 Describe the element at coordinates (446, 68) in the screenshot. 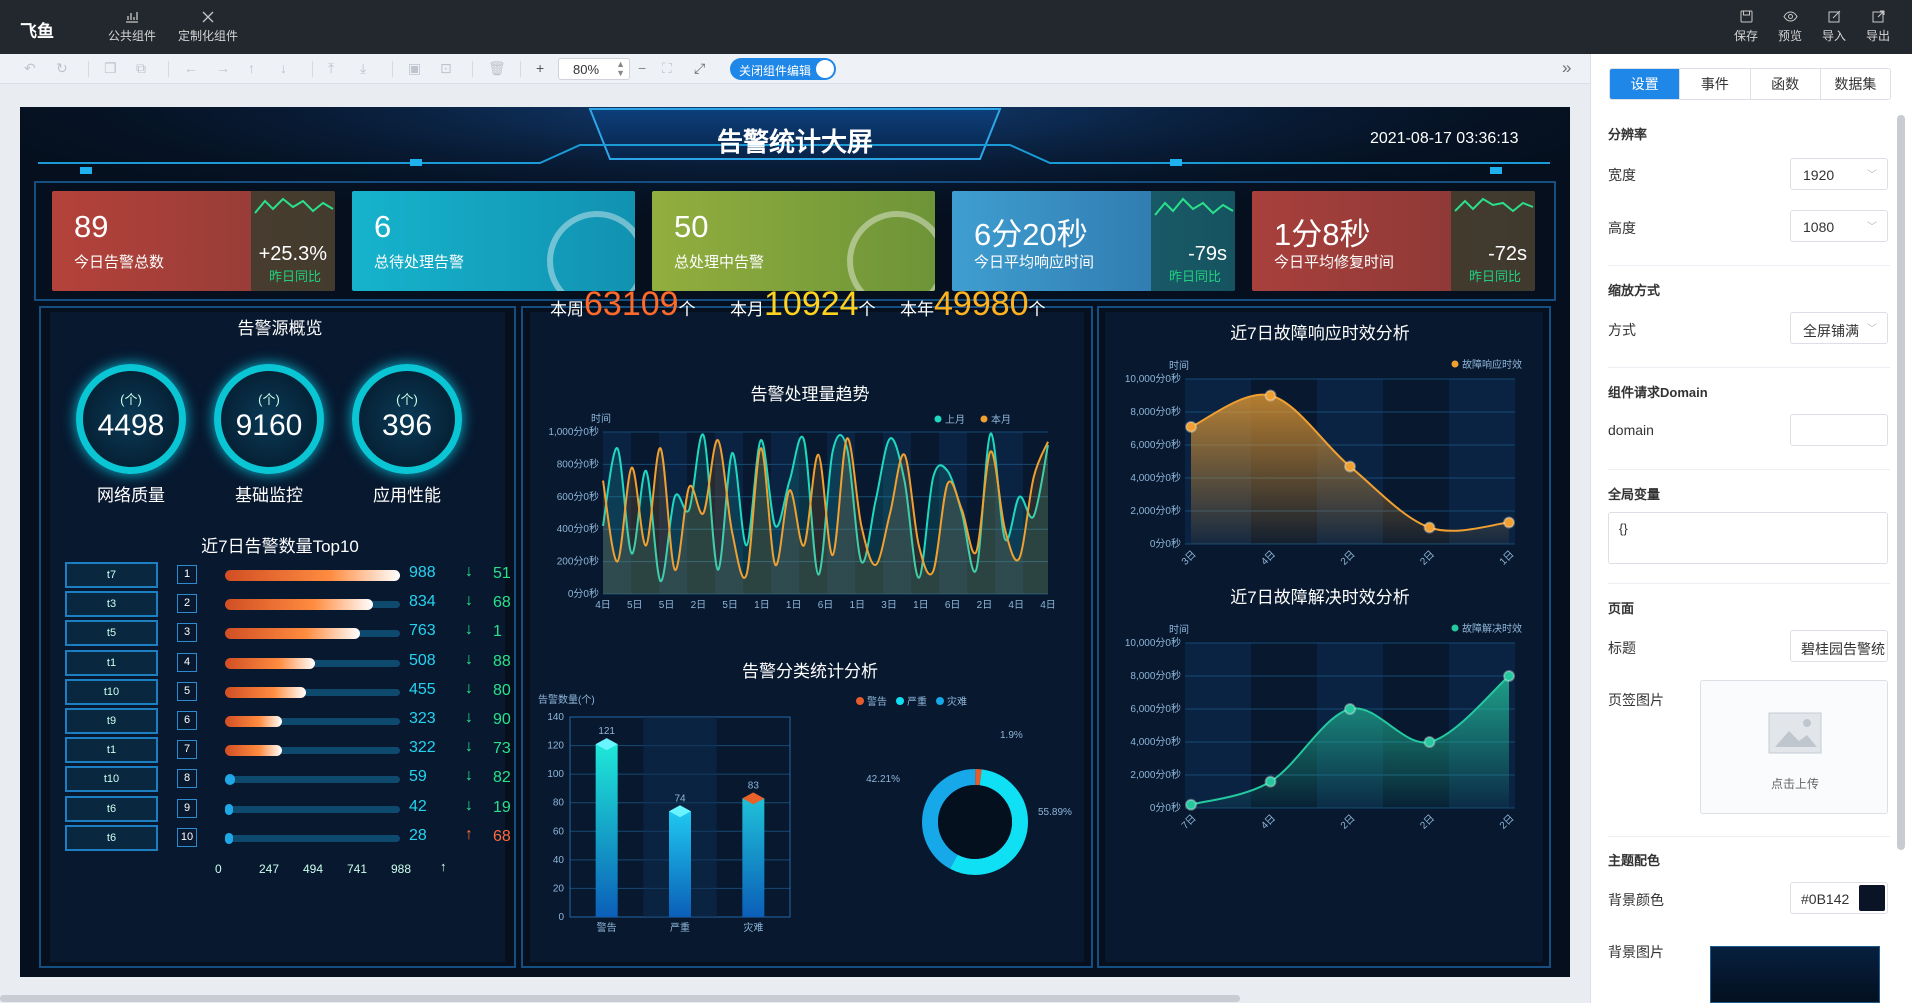

I see `ungroup-icon: ⊡` at that location.